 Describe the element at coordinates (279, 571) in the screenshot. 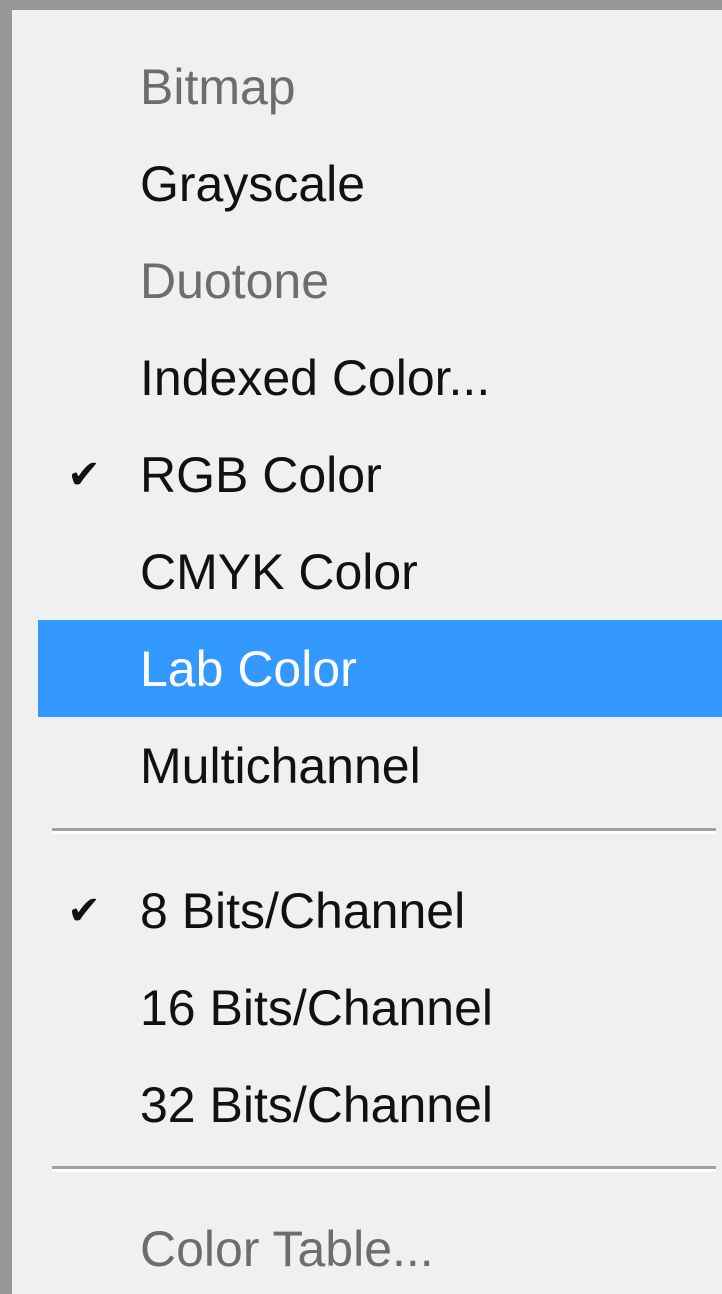

I see `menu-item-label: CMYK Color` at that location.